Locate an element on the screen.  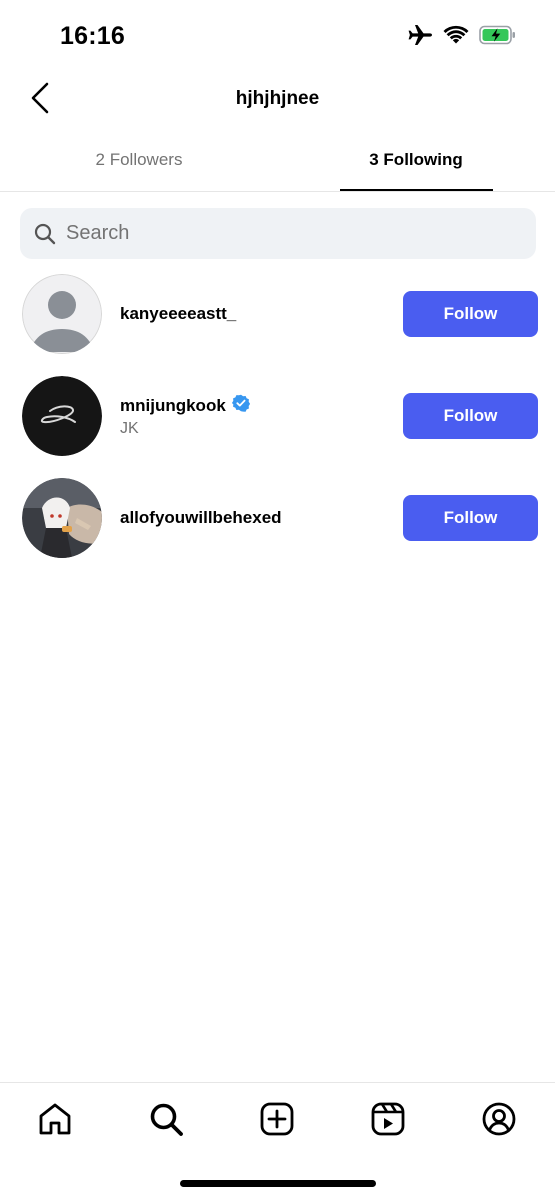
search-bar is located at coordinates (278, 233).